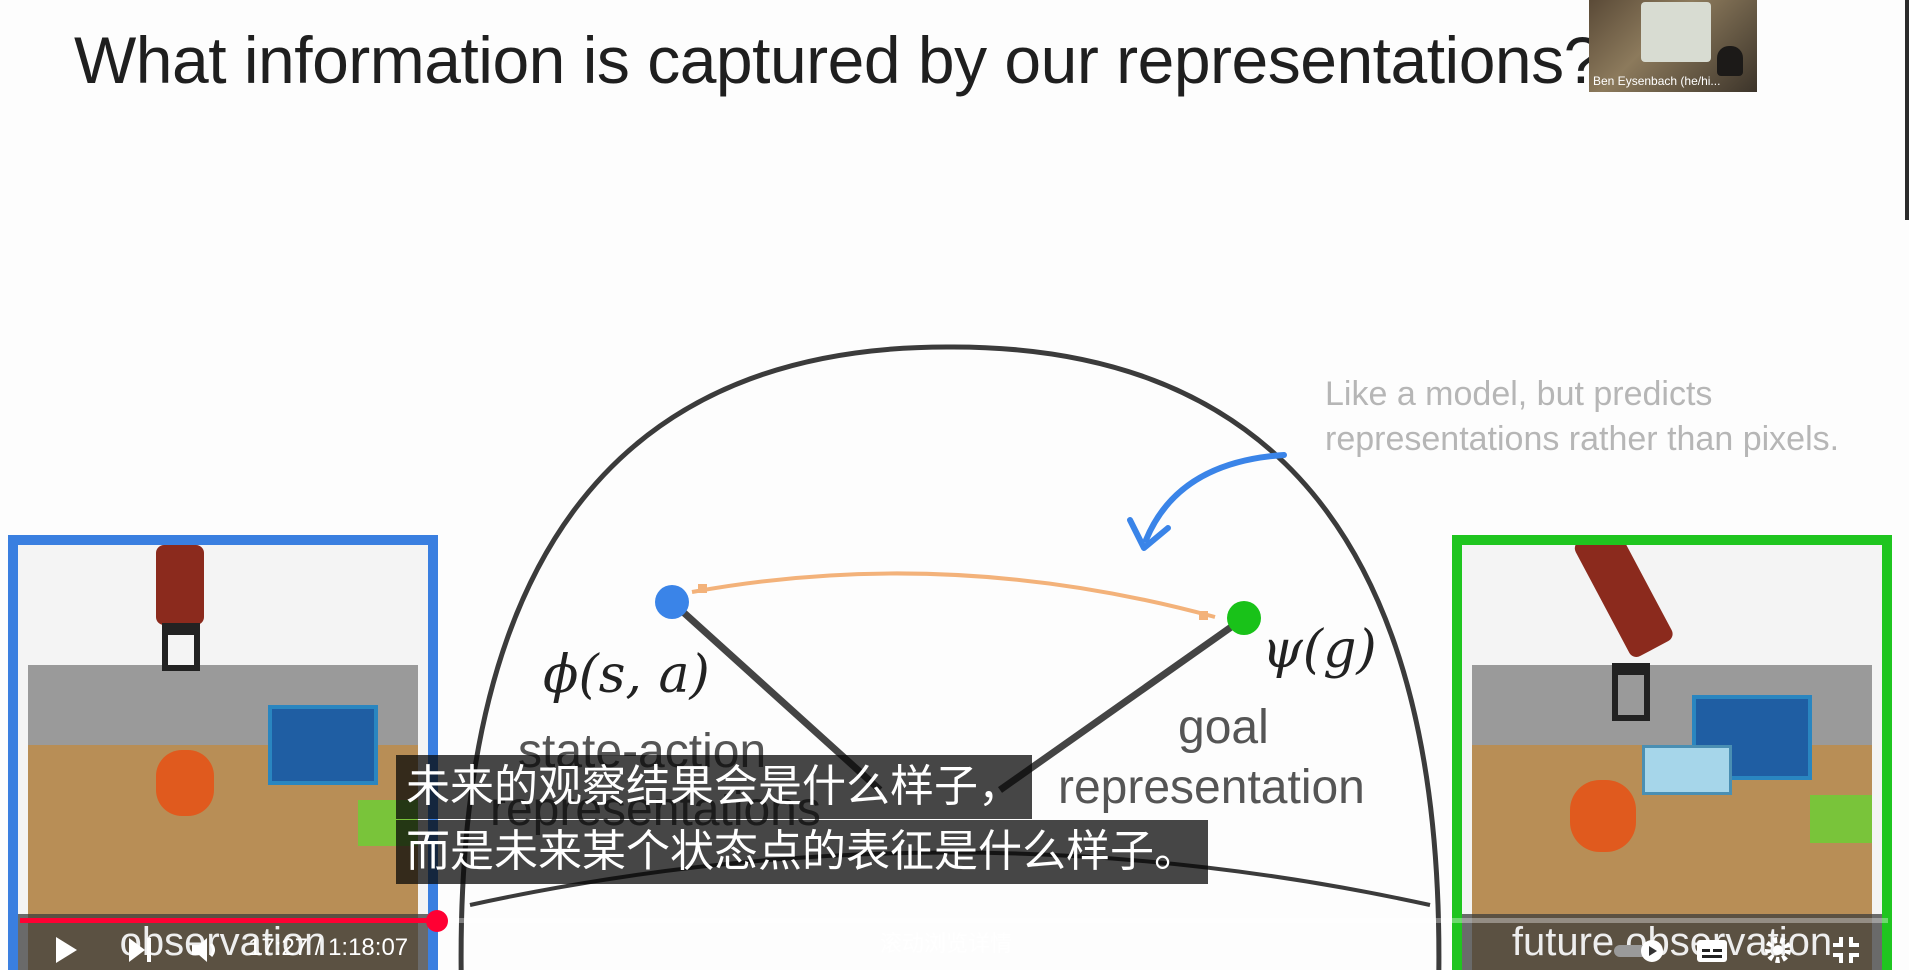  Describe the element at coordinates (323, 745) in the screenshot. I see `drawer-box` at that location.